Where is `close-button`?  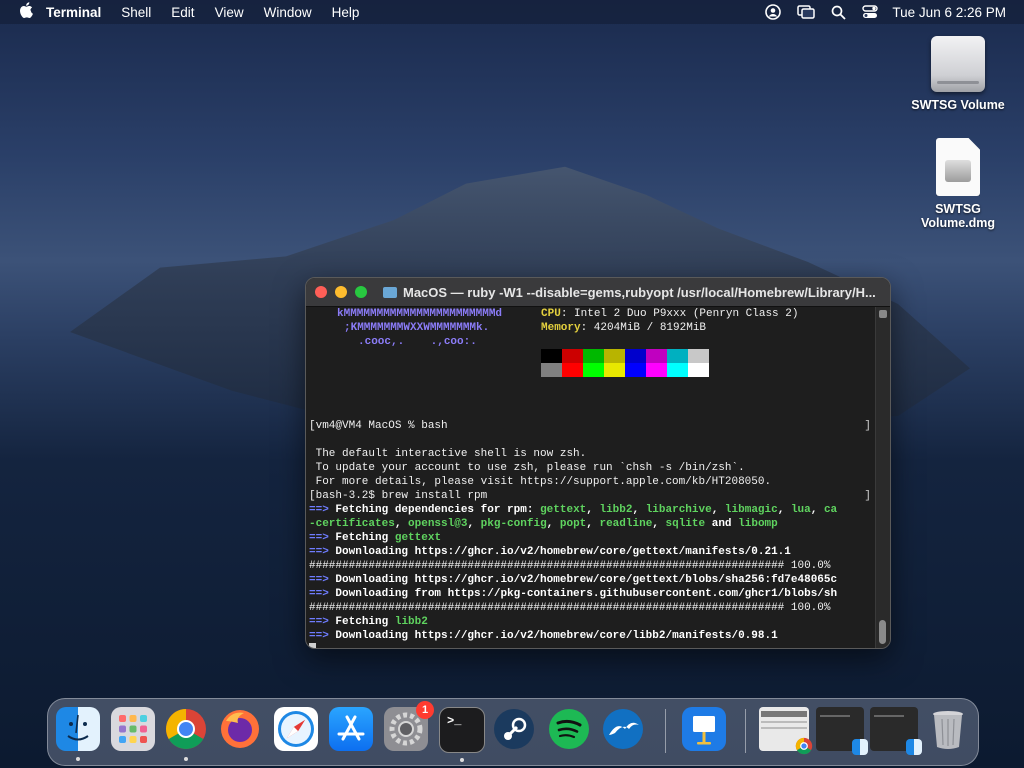 close-button is located at coordinates (321, 292).